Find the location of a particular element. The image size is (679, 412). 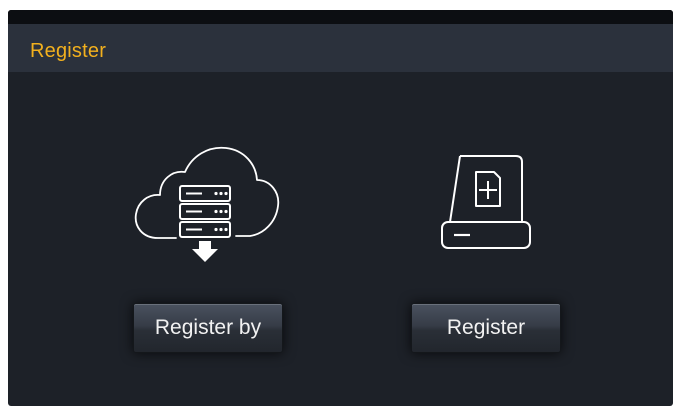

title-bar: Register is located at coordinates (340, 41).